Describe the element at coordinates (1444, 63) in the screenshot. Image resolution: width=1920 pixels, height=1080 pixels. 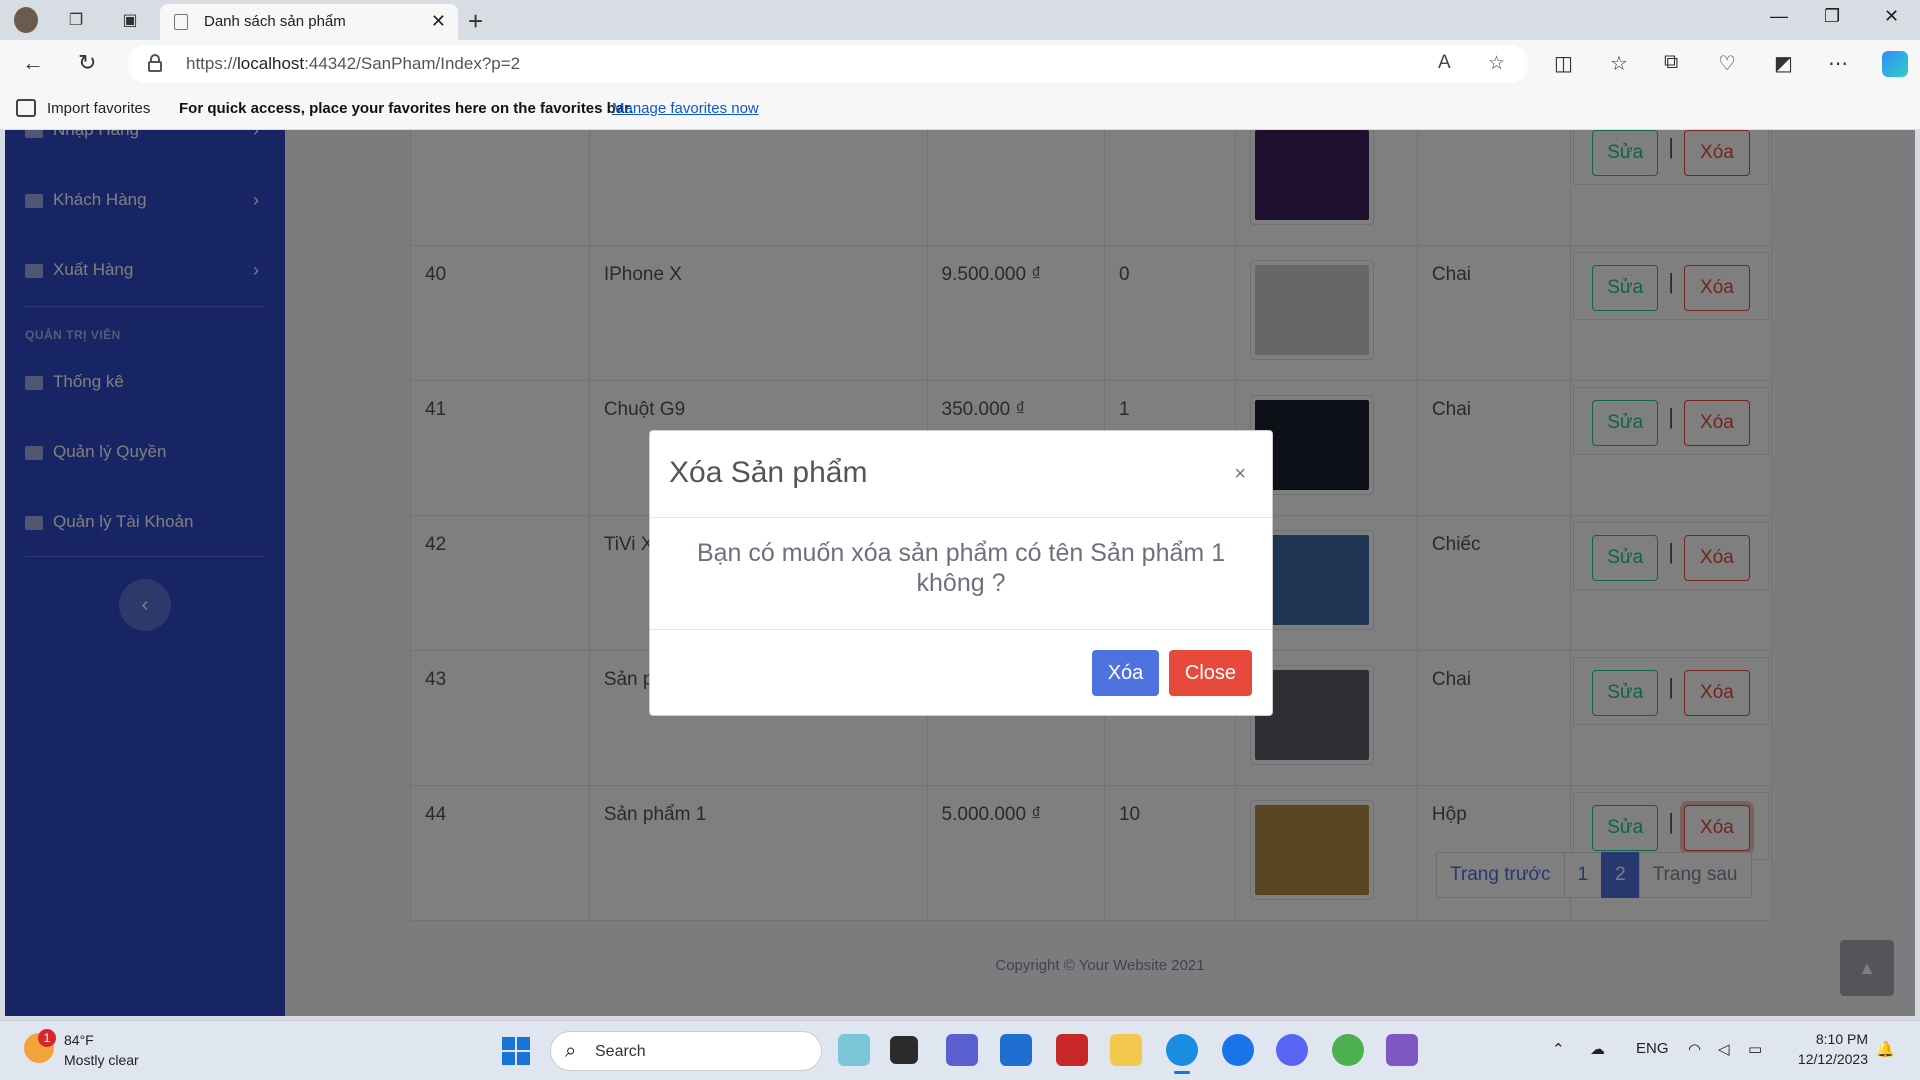
I see `read-aloud-icon: A` at that location.